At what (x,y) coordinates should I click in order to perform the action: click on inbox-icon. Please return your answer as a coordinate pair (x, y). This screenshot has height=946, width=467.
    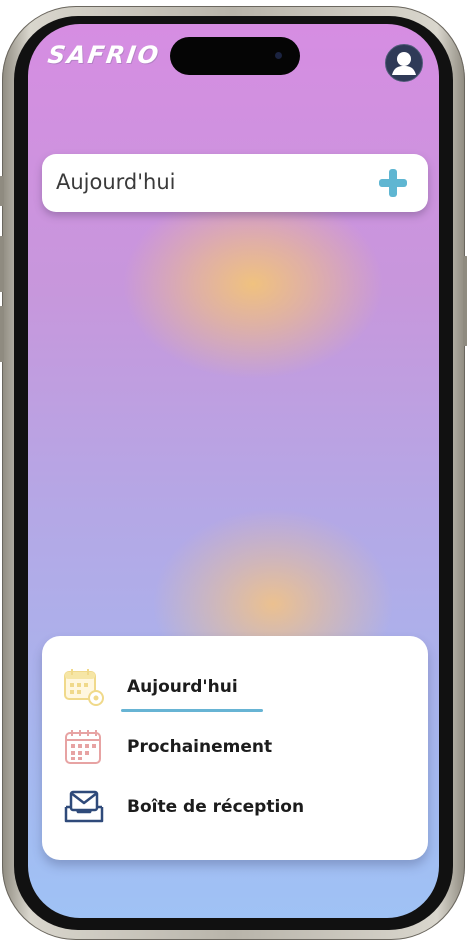
    Looking at the image, I should click on (84, 807).